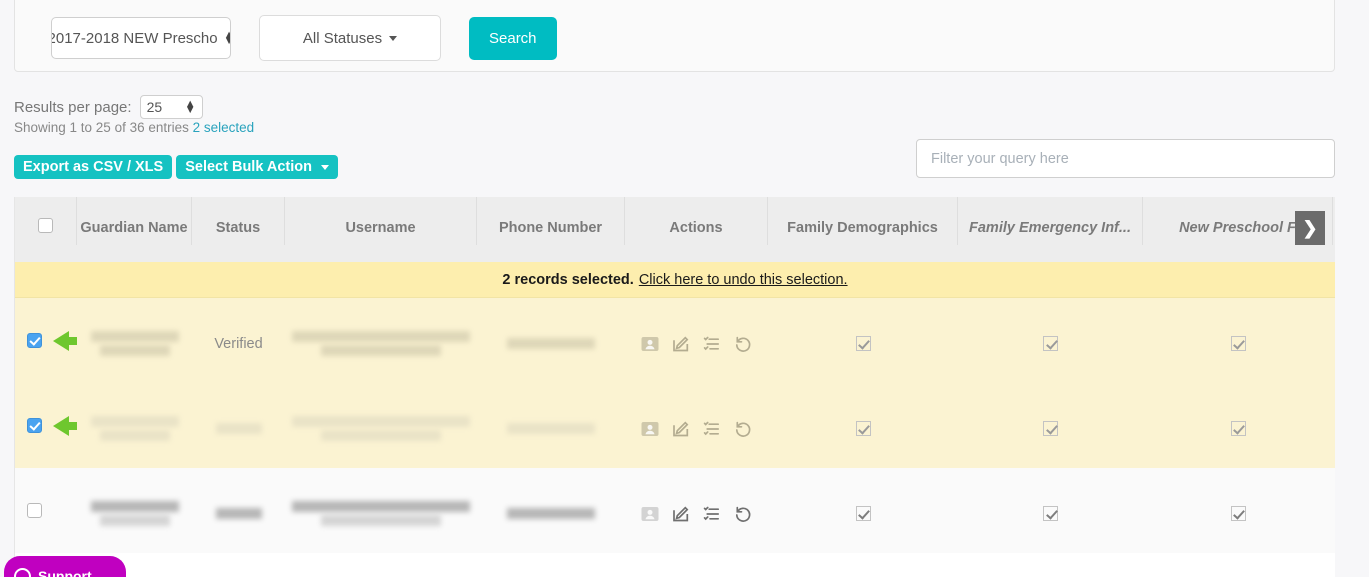 The width and height of the screenshot is (1369, 577). I want to click on bulk-action-toolbar: Export as CSV / XLS Select Bulk Action, so click(176, 167).